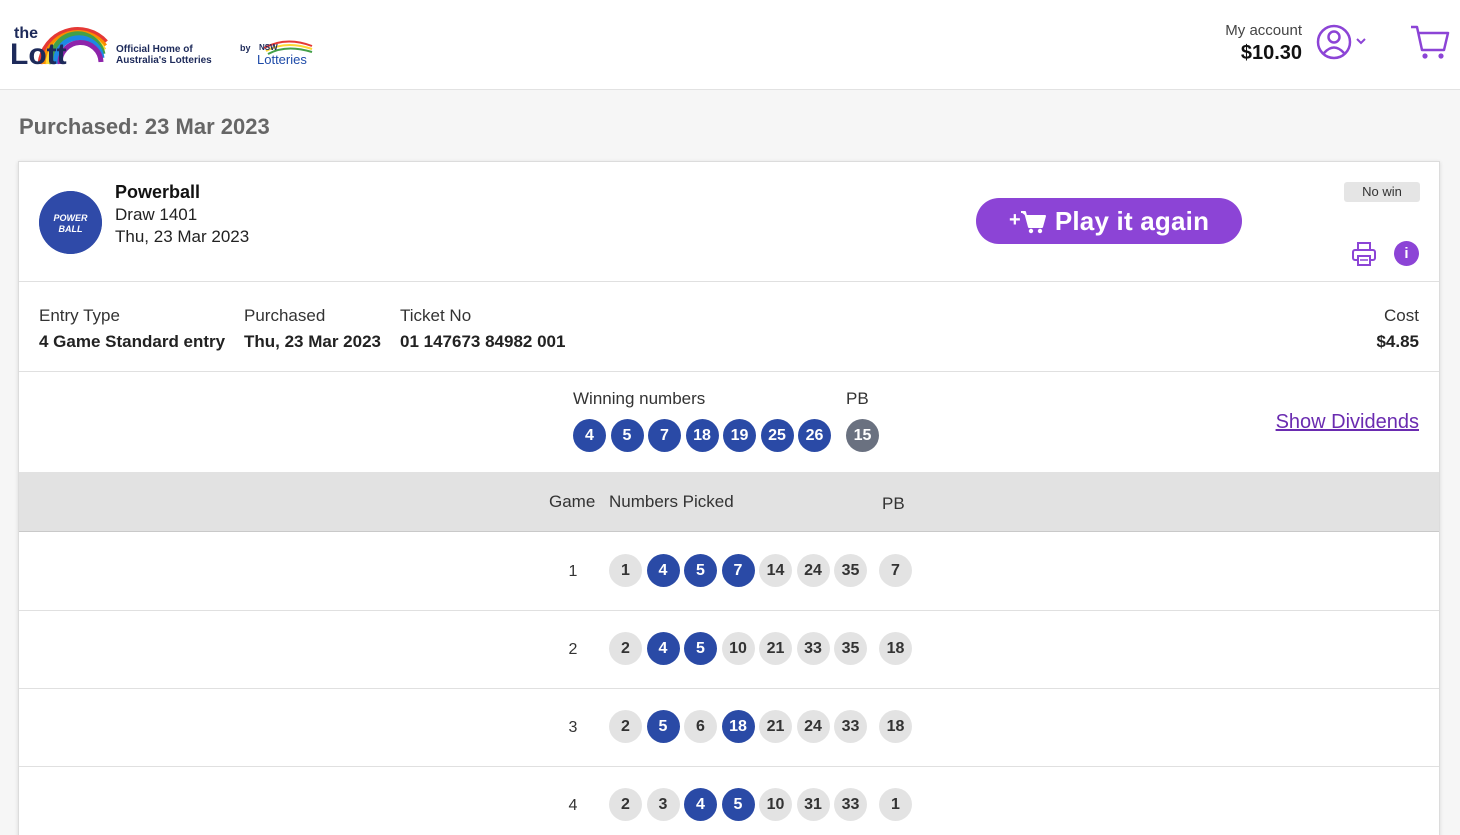 This screenshot has width=1460, height=835. Describe the element at coordinates (71, 229) in the screenshot. I see `svg-text: BALL` at that location.